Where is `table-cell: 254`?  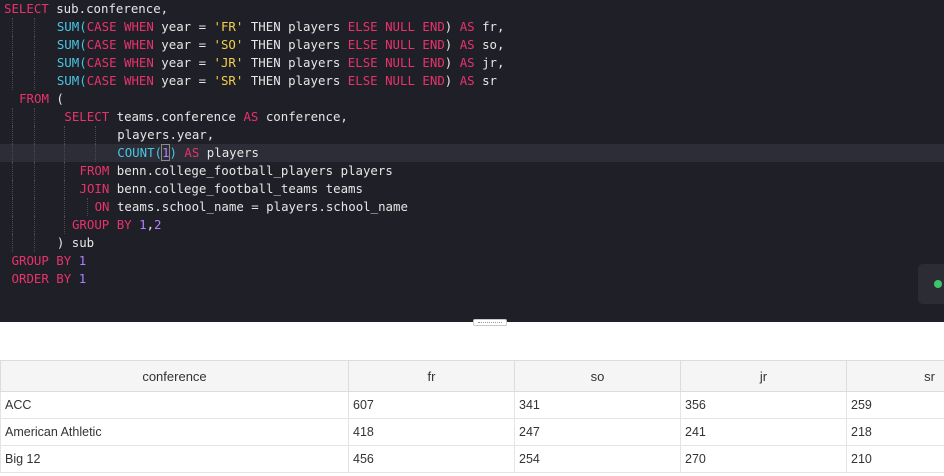 table-cell: 254 is located at coordinates (597, 459).